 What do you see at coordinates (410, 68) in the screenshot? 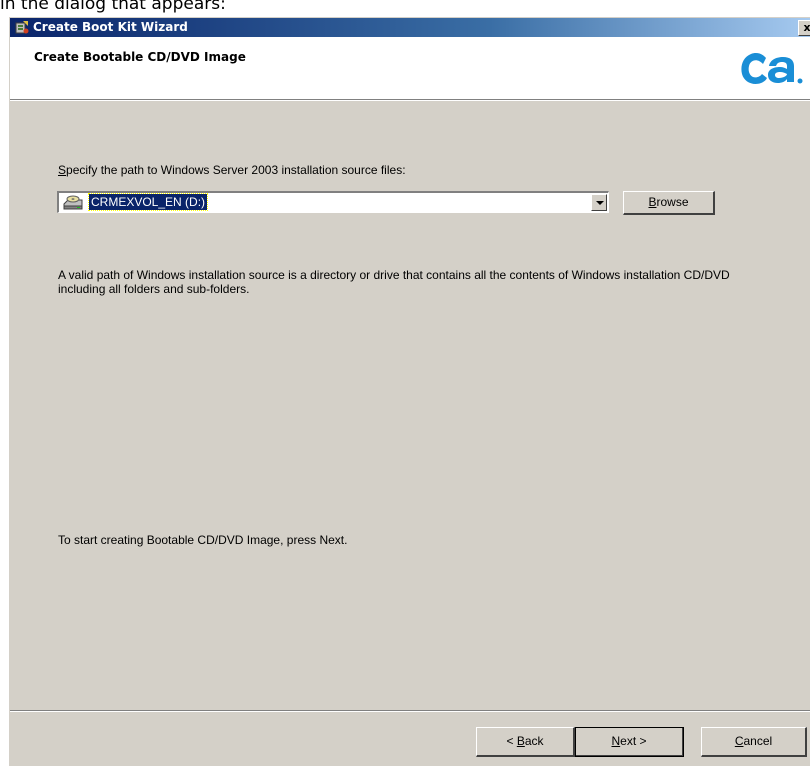
I see `header-panel: Create Bootable CD/DVD Image` at bounding box center [410, 68].